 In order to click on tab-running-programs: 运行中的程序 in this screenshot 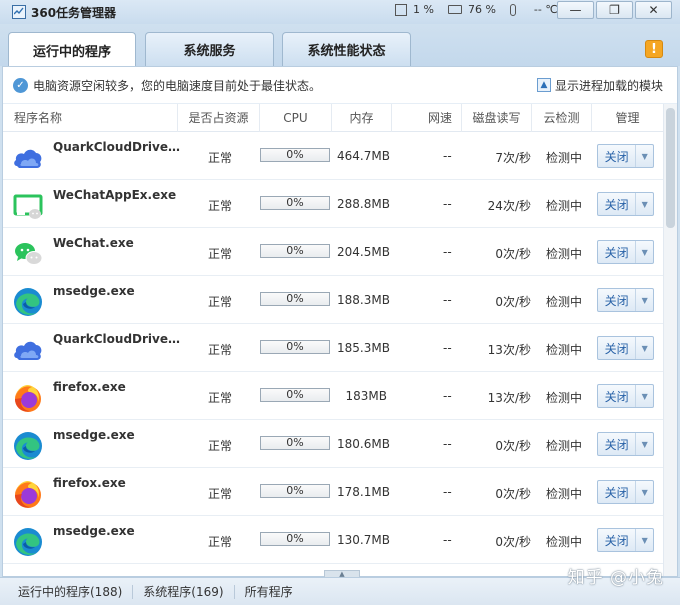, I will do `click(72, 49)`.